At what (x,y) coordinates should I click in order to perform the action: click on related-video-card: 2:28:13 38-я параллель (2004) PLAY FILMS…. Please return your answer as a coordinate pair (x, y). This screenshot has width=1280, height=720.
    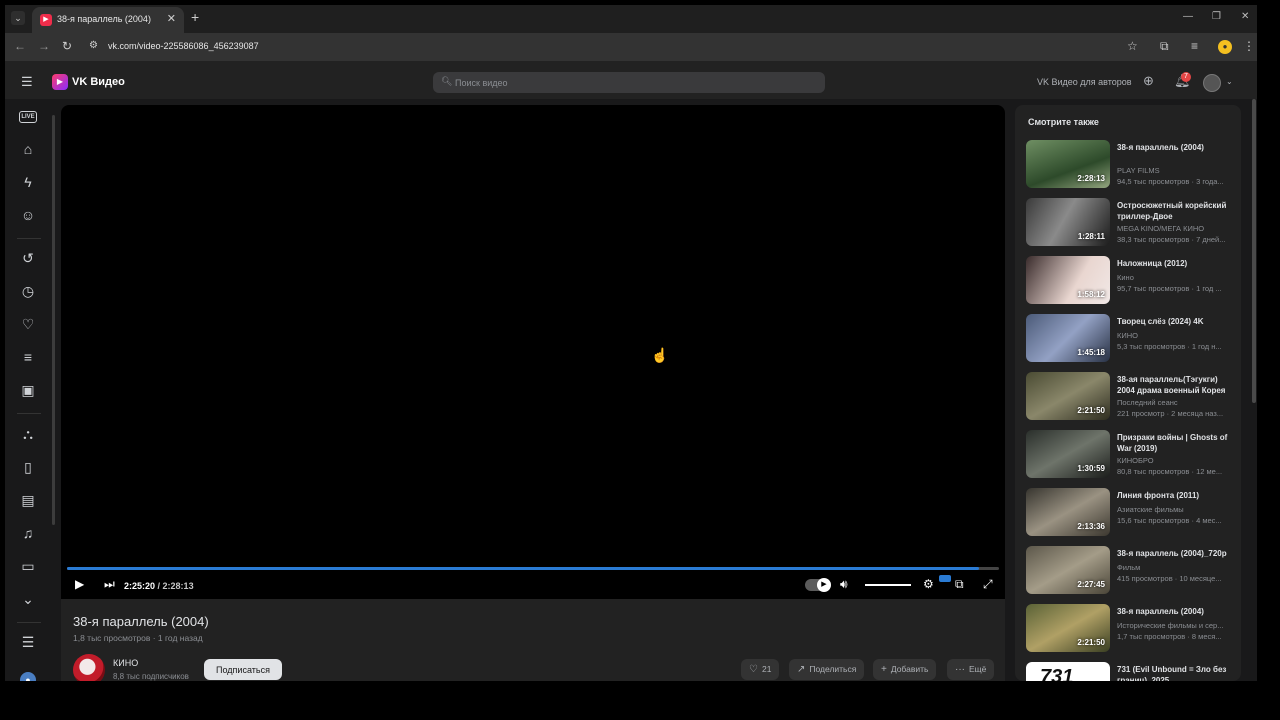
    Looking at the image, I should click on (1131, 165).